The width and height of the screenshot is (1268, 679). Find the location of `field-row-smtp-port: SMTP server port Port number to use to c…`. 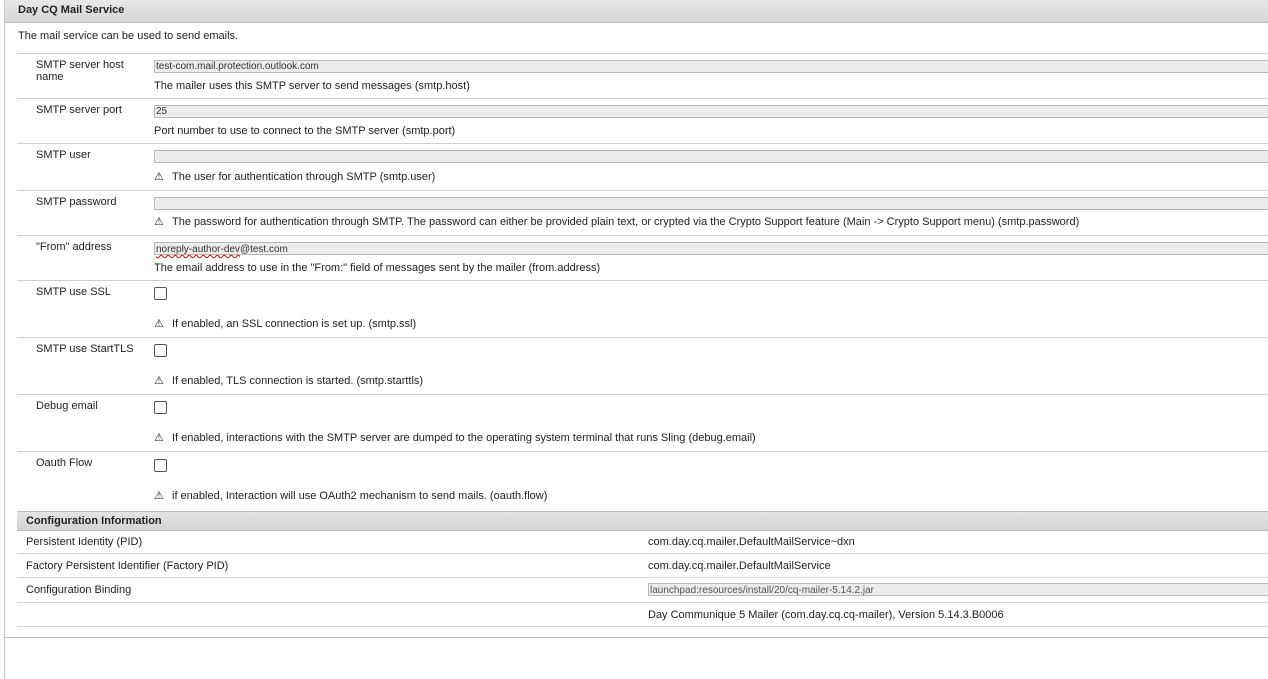

field-row-smtp-port: SMTP server port Port number to use to c… is located at coordinates (642, 121).